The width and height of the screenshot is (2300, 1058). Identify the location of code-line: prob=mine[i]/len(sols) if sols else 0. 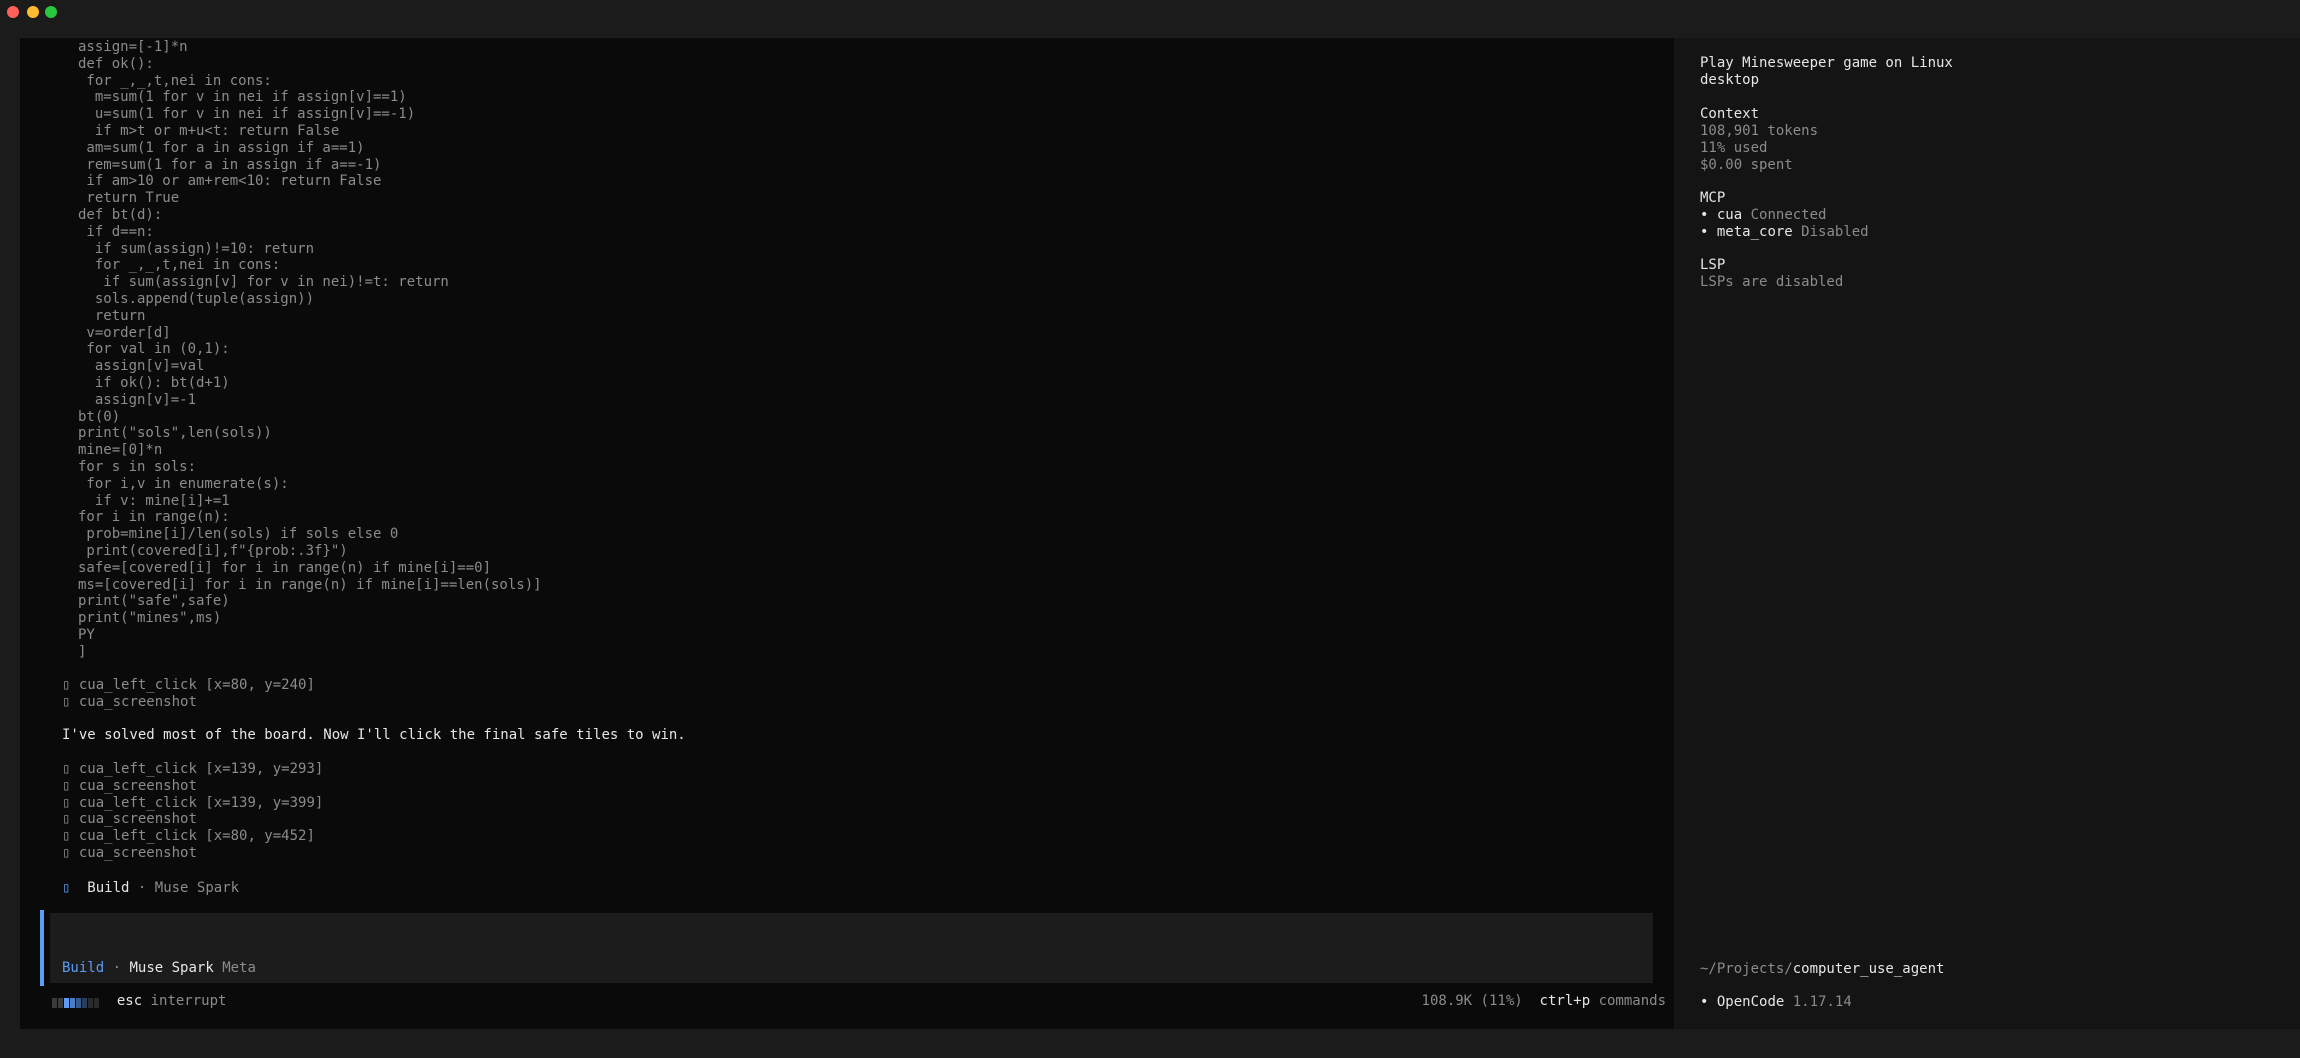
(238, 534).